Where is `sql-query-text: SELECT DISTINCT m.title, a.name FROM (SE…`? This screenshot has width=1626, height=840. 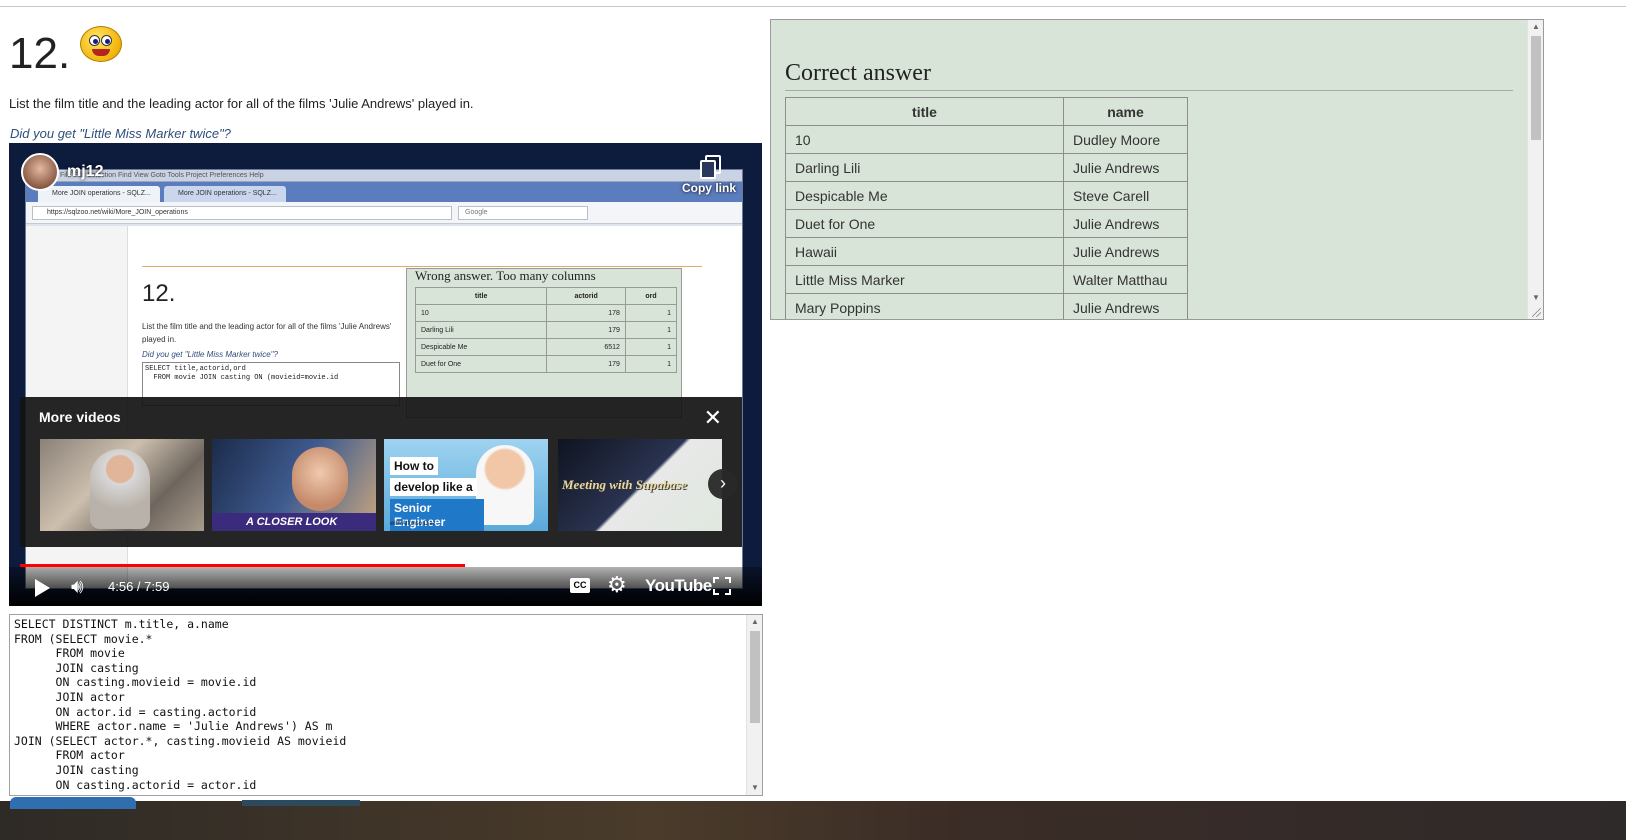 sql-query-text: SELECT DISTINCT m.title, a.name FROM (SE… is located at coordinates (180, 704).